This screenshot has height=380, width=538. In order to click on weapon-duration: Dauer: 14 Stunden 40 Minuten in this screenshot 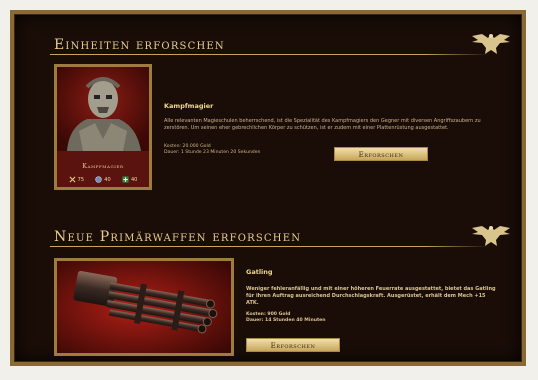, I will do `click(286, 320)`.